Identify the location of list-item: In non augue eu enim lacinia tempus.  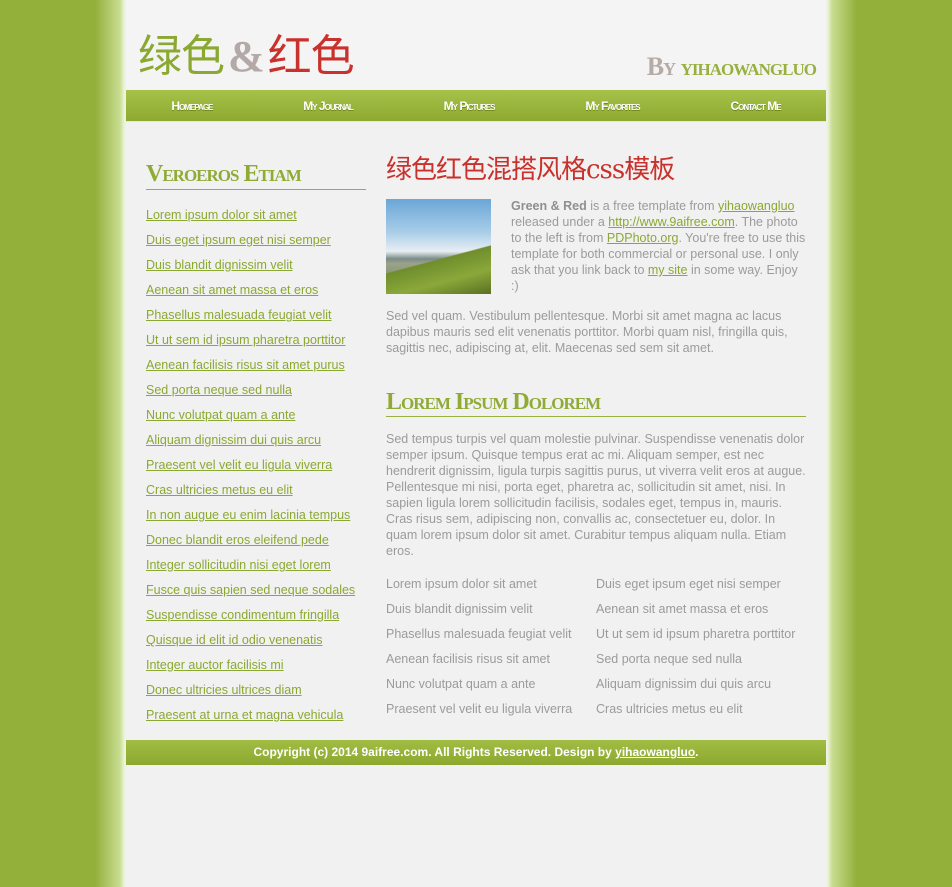
(256, 519).